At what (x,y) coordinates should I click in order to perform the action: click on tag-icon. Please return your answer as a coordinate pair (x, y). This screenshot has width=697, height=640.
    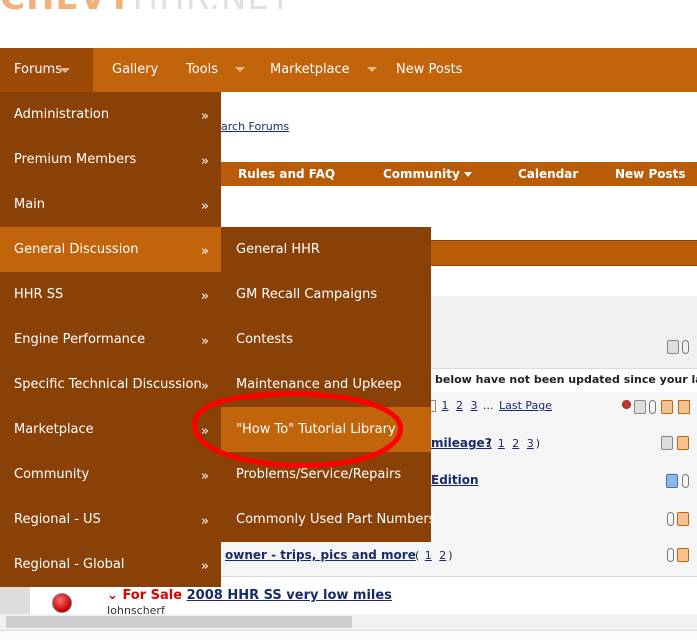
    Looking at the image, I should click on (672, 481).